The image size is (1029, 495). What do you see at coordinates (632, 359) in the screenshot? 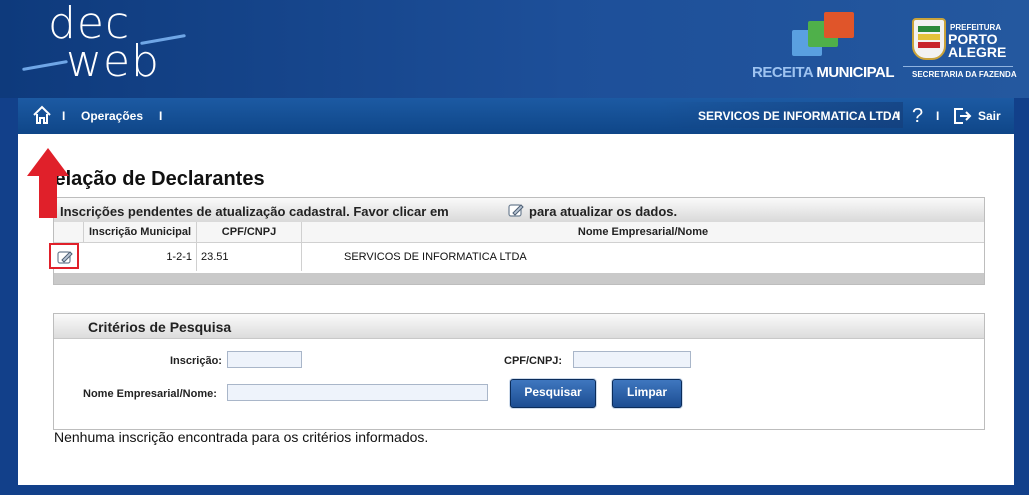
I see `cpf-cnpj-input` at bounding box center [632, 359].